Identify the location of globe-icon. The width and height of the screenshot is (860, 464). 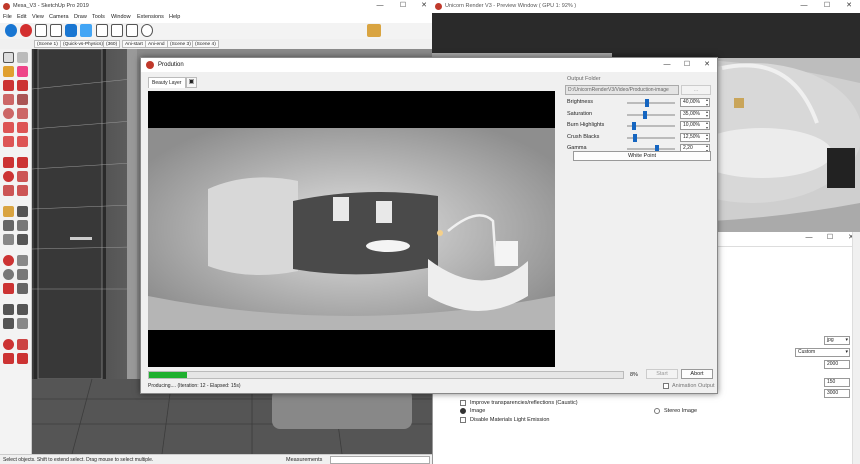
(147, 30).